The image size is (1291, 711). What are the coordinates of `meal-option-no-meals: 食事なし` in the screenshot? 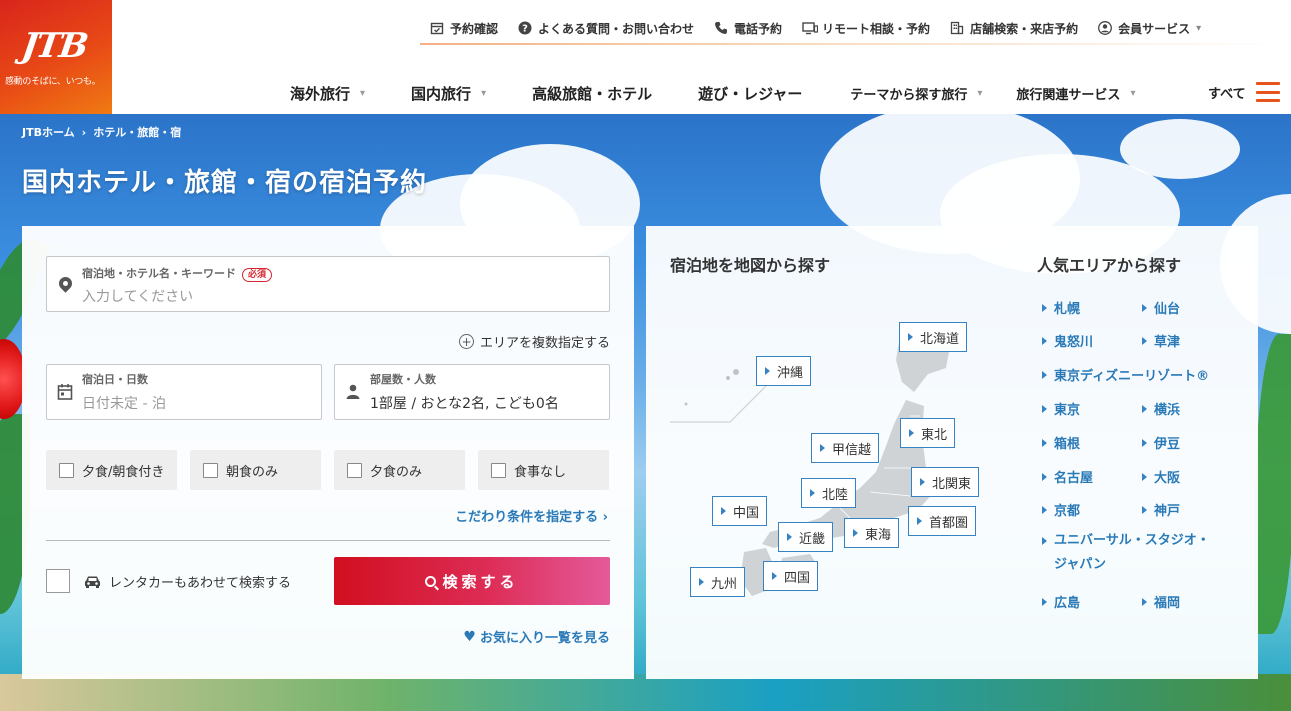 It's located at (543, 470).